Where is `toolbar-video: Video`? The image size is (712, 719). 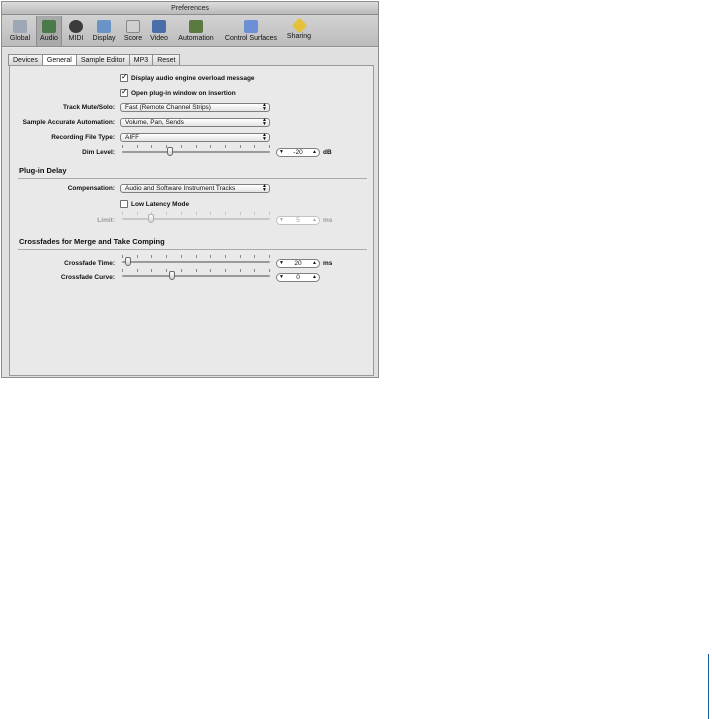
toolbar-video: Video is located at coordinates (159, 31).